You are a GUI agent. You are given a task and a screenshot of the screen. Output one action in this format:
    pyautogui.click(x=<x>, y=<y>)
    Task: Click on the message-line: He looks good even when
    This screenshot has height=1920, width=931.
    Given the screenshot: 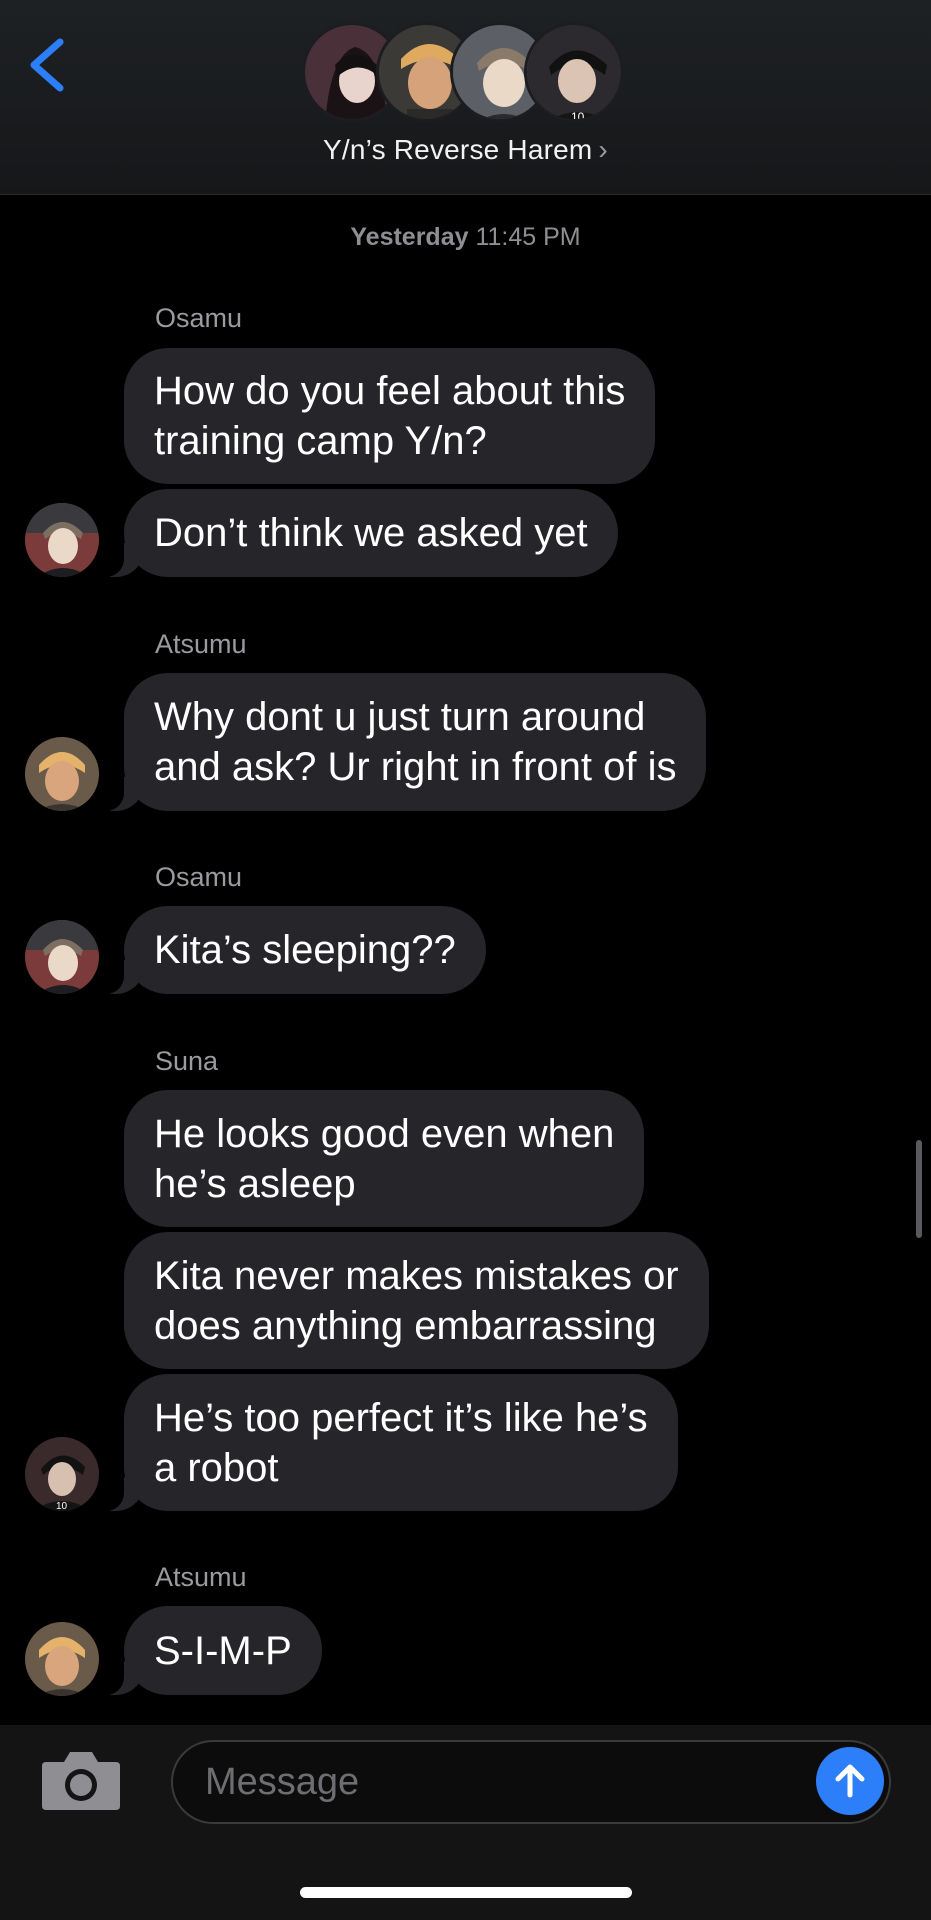 What is the action you would take?
    pyautogui.click(x=384, y=1133)
    